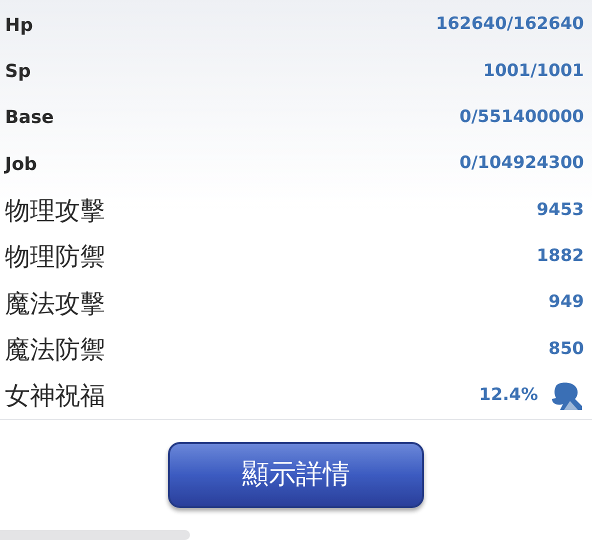  Describe the element at coordinates (560, 256) in the screenshot. I see `stat-value: 1882` at that location.